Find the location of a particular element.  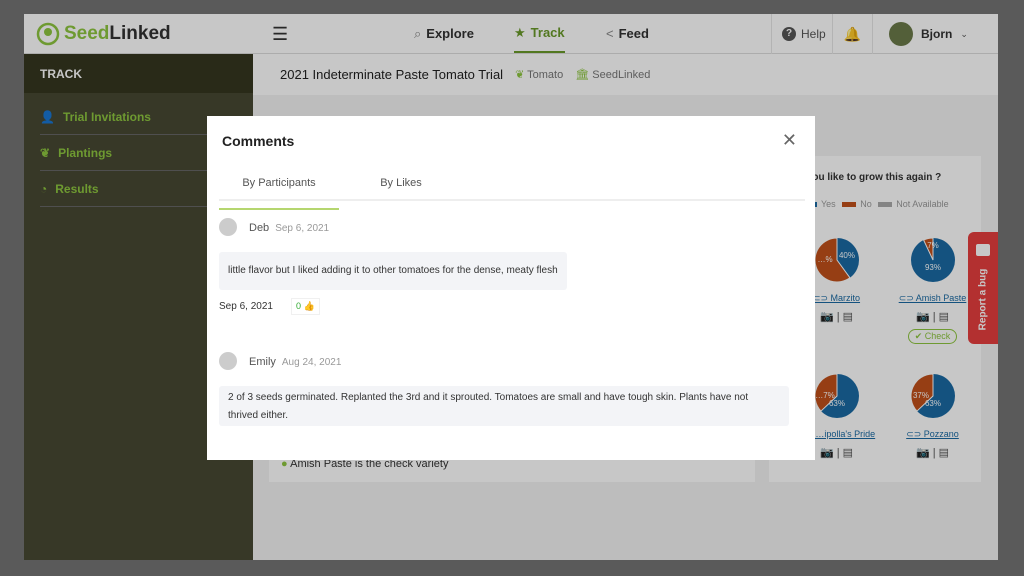

tab-by-participants: By Participants is located at coordinates (279, 193).